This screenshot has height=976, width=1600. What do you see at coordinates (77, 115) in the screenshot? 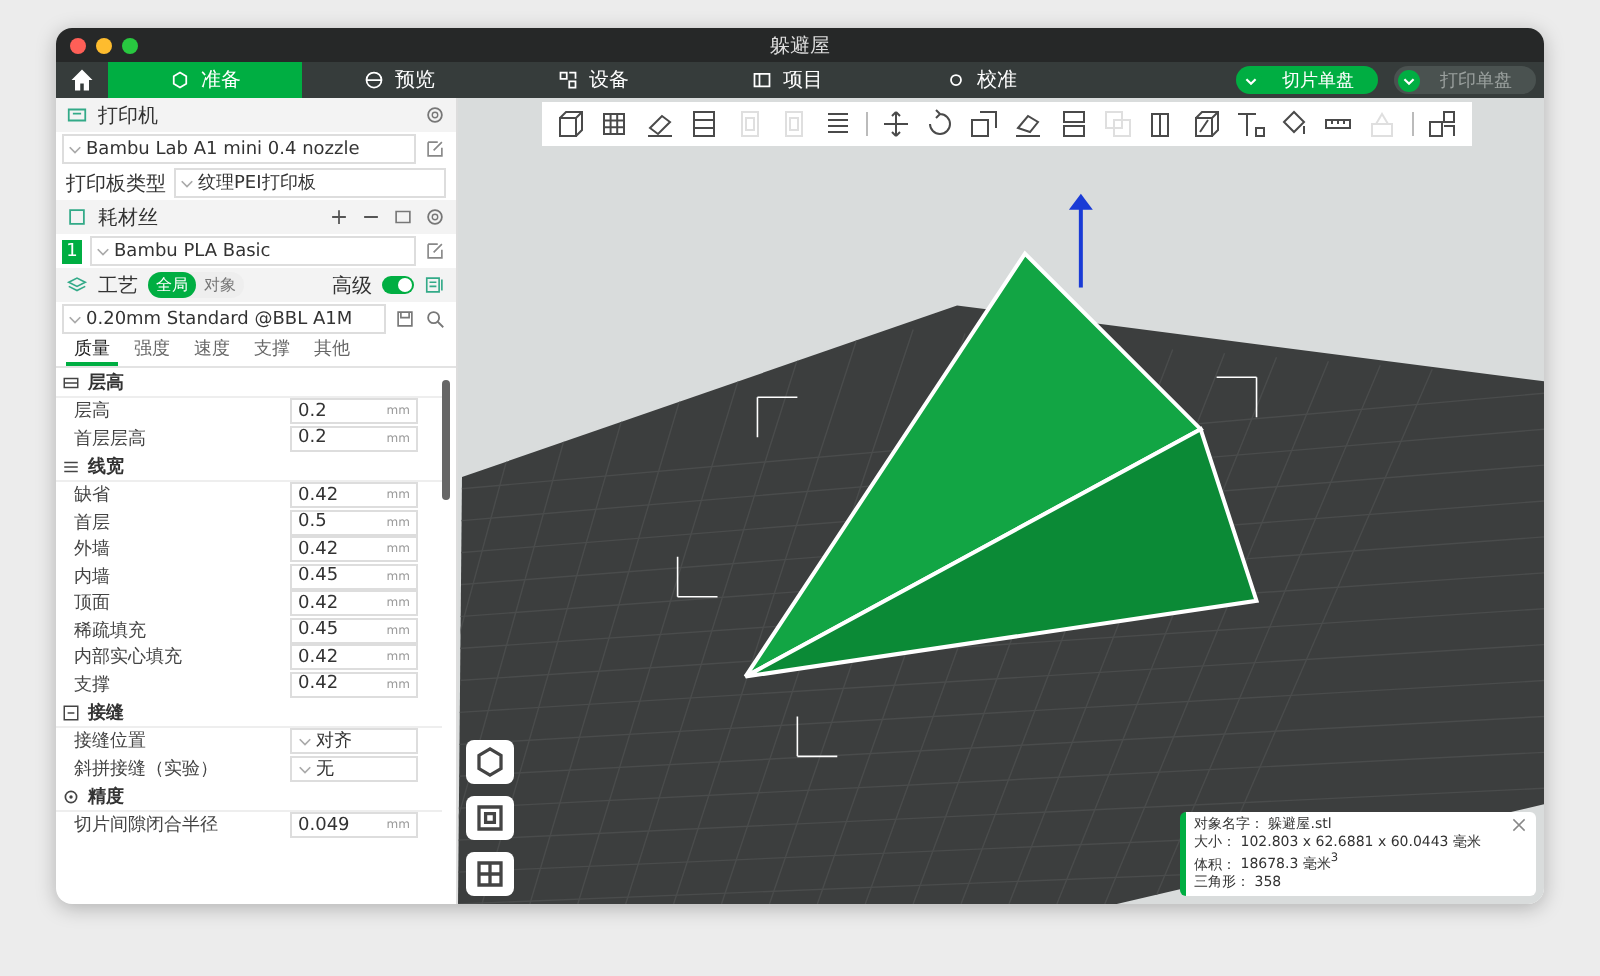
I see `printer-icon` at bounding box center [77, 115].